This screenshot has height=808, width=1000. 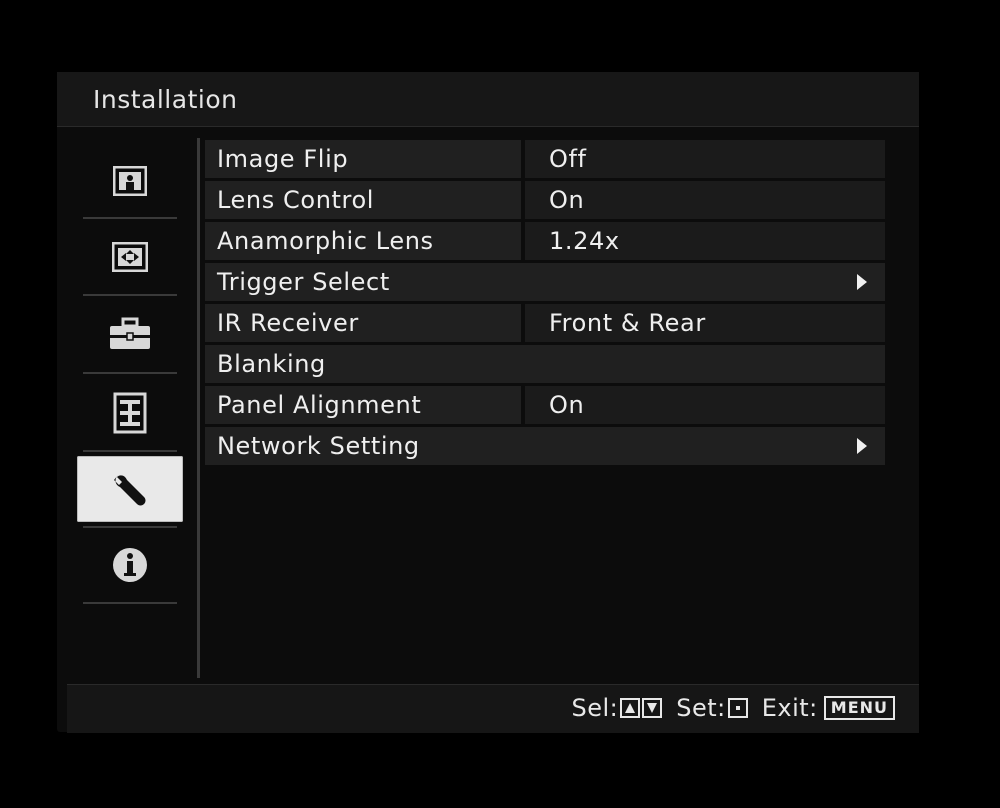 I want to click on menu-row-label: Anamorphic Lens, so click(x=325, y=241).